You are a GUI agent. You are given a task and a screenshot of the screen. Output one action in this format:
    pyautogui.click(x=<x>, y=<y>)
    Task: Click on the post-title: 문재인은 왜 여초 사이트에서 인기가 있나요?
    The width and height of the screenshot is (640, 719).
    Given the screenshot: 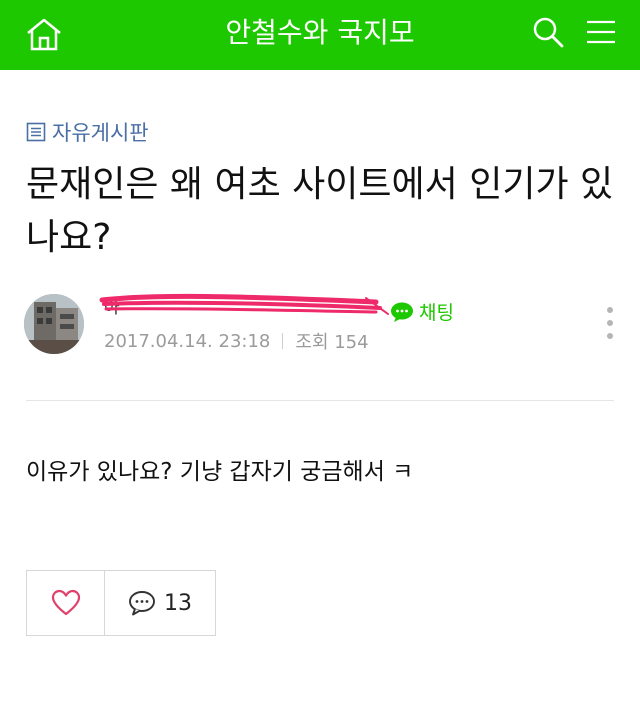 What is the action you would take?
    pyautogui.click(x=320, y=211)
    